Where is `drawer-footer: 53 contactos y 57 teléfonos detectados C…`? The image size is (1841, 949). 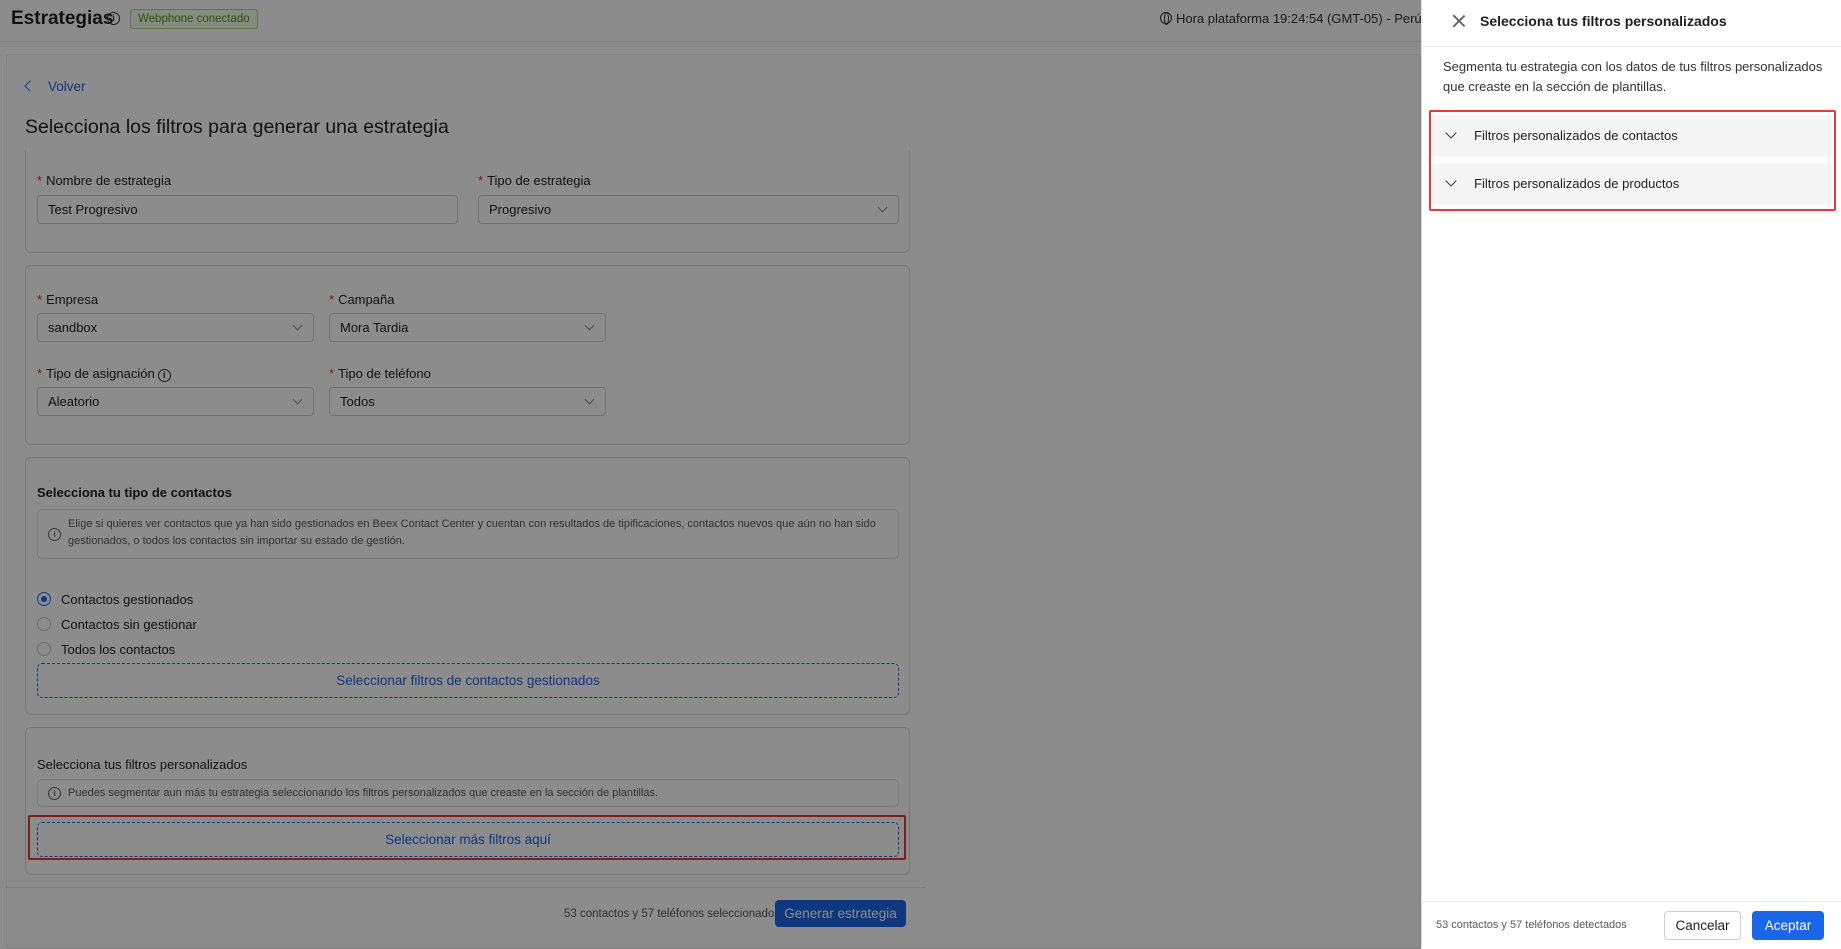
drawer-footer: 53 contactos y 57 teléfonos detectados C… is located at coordinates (1631, 925).